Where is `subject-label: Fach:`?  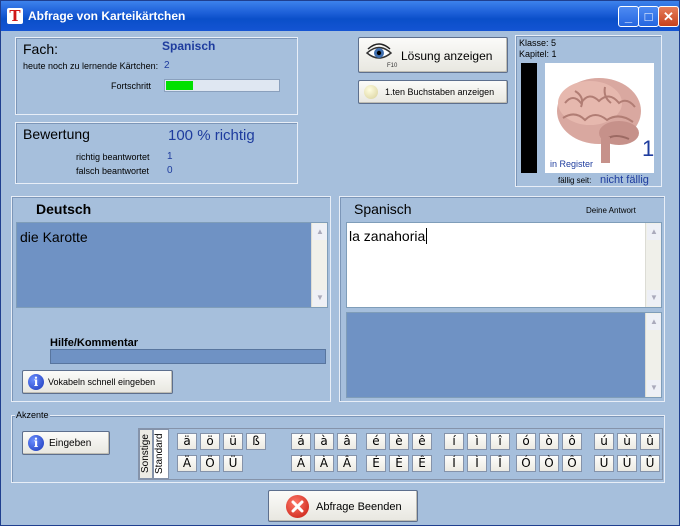
subject-label: Fach: is located at coordinates (41, 49).